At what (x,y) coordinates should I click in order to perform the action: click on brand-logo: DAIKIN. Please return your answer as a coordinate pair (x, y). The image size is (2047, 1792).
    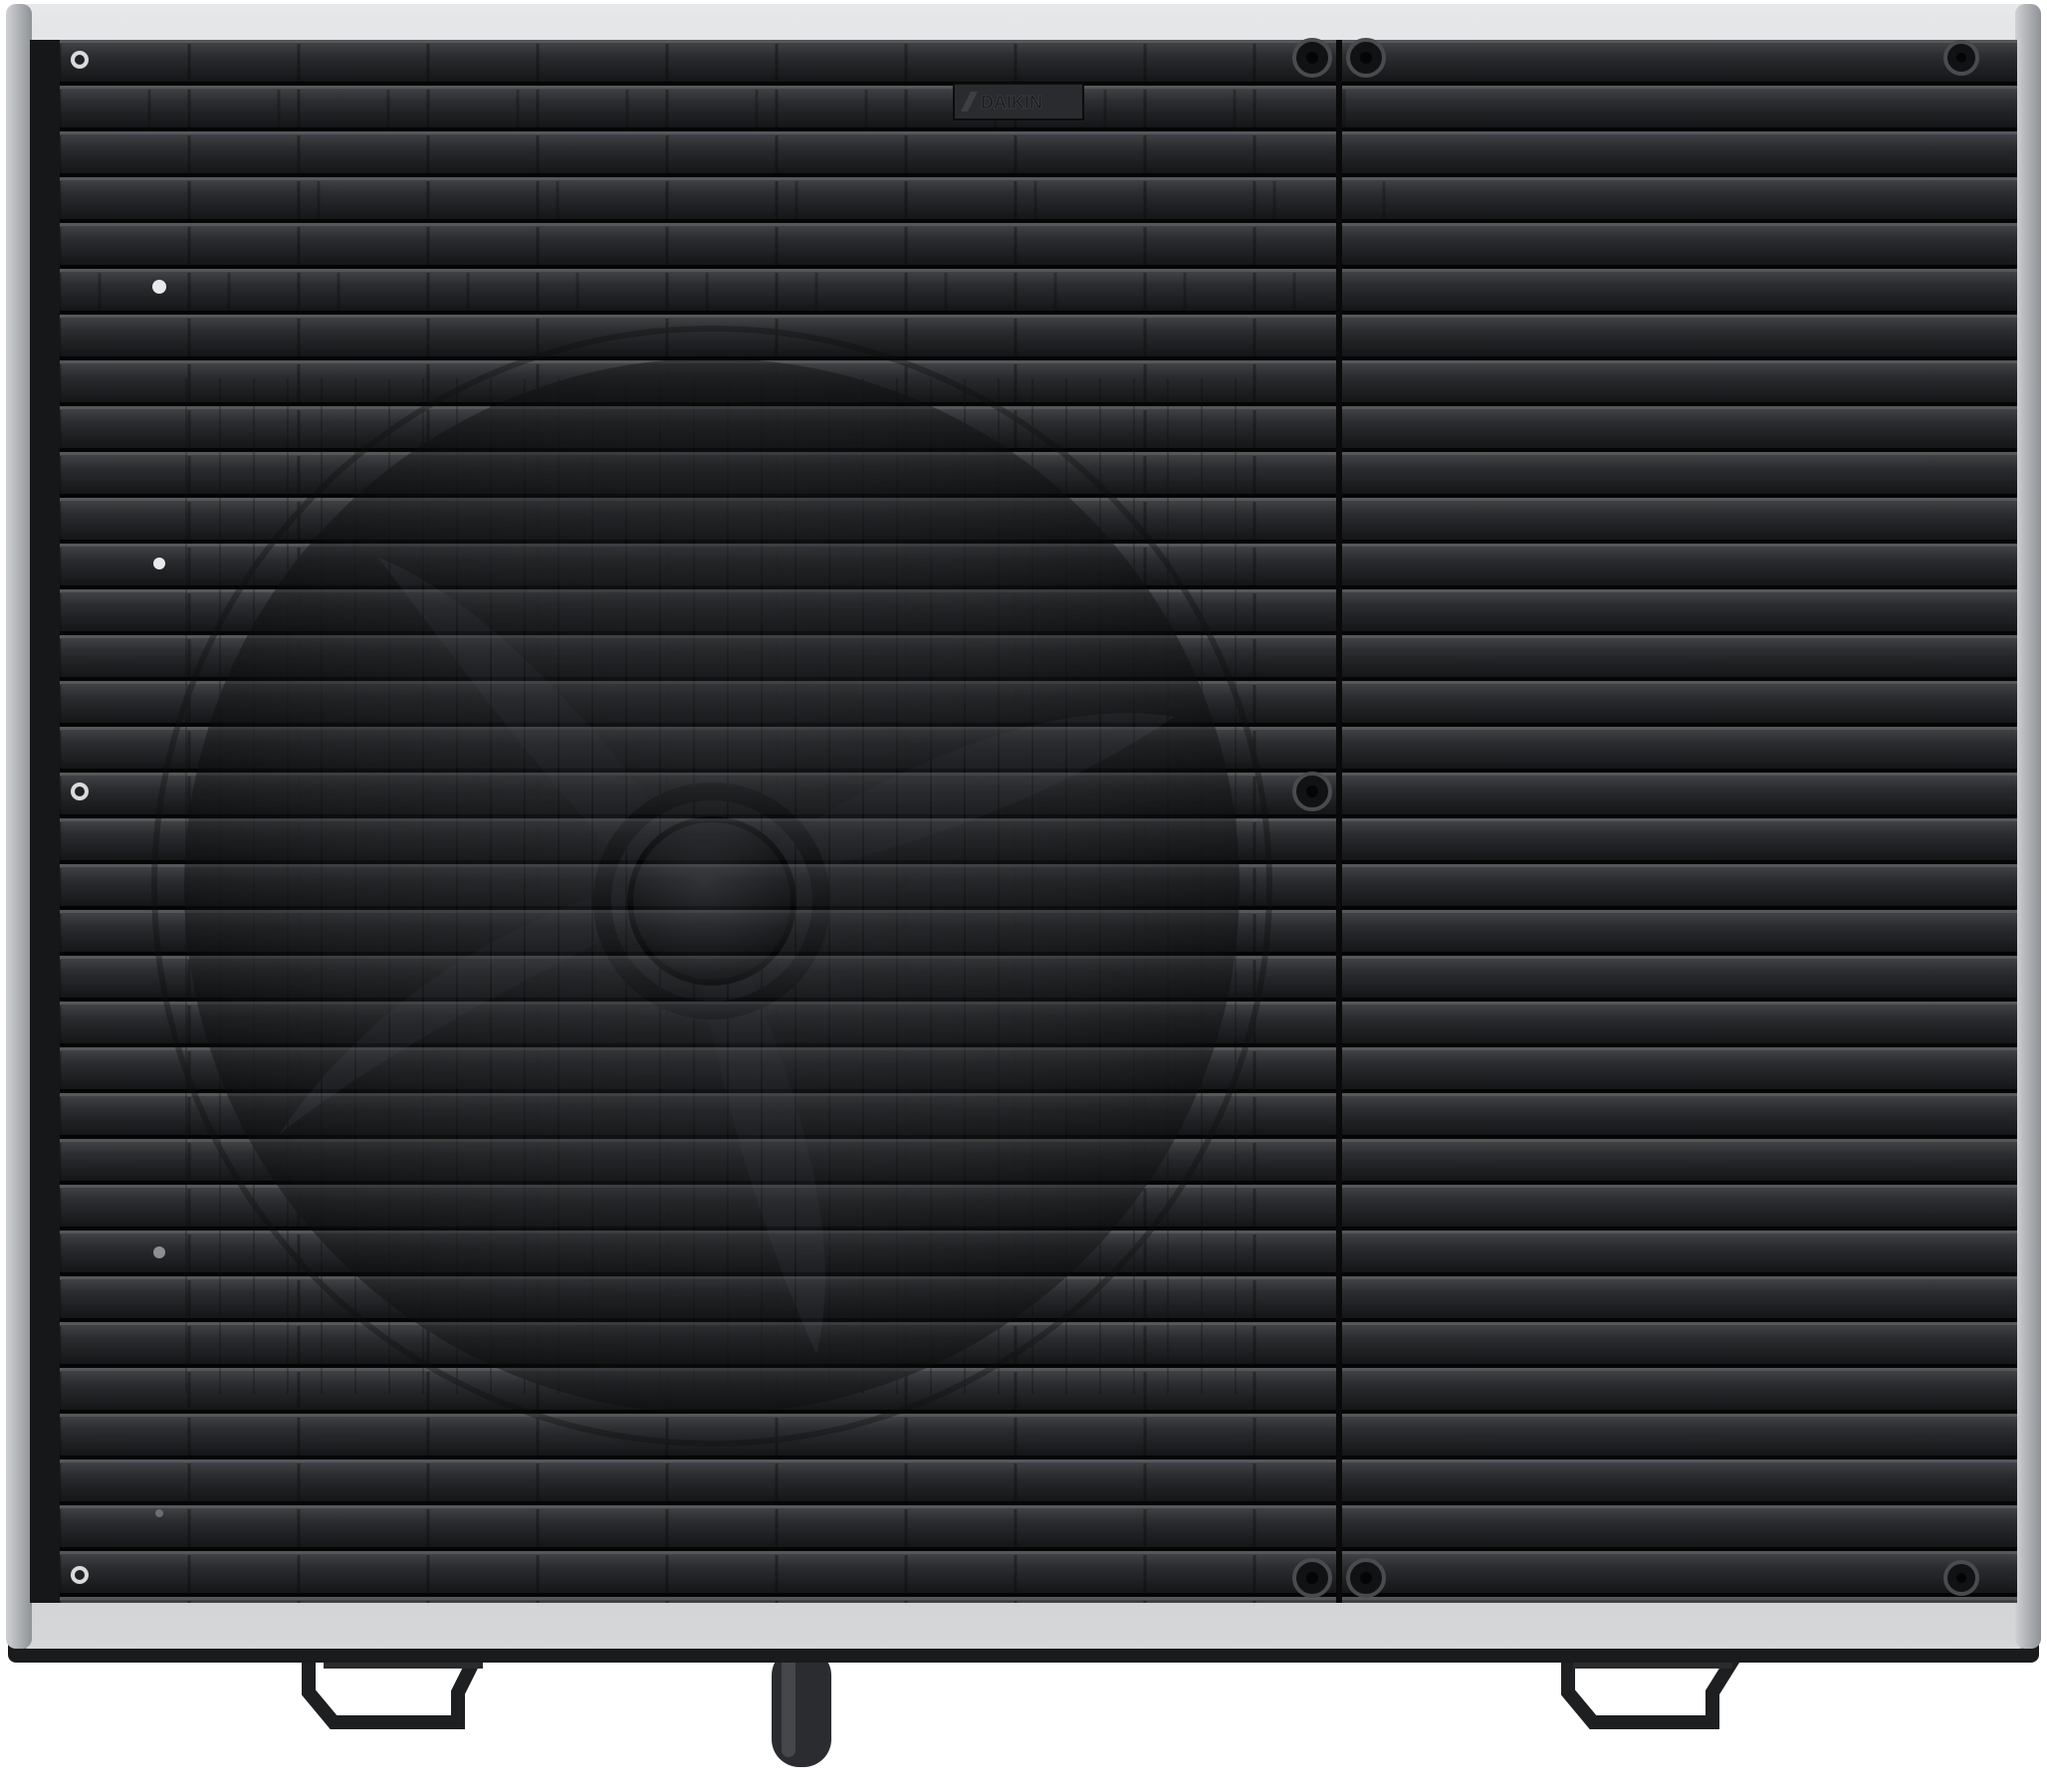
    Looking at the image, I should click on (1018, 102).